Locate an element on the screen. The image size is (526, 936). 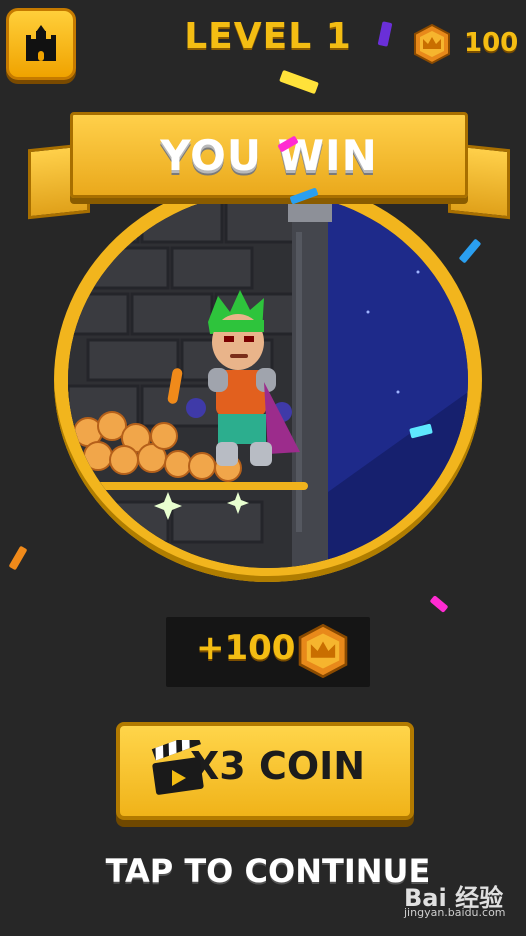
reward-amount: +100 is located at coordinates (246, 648).